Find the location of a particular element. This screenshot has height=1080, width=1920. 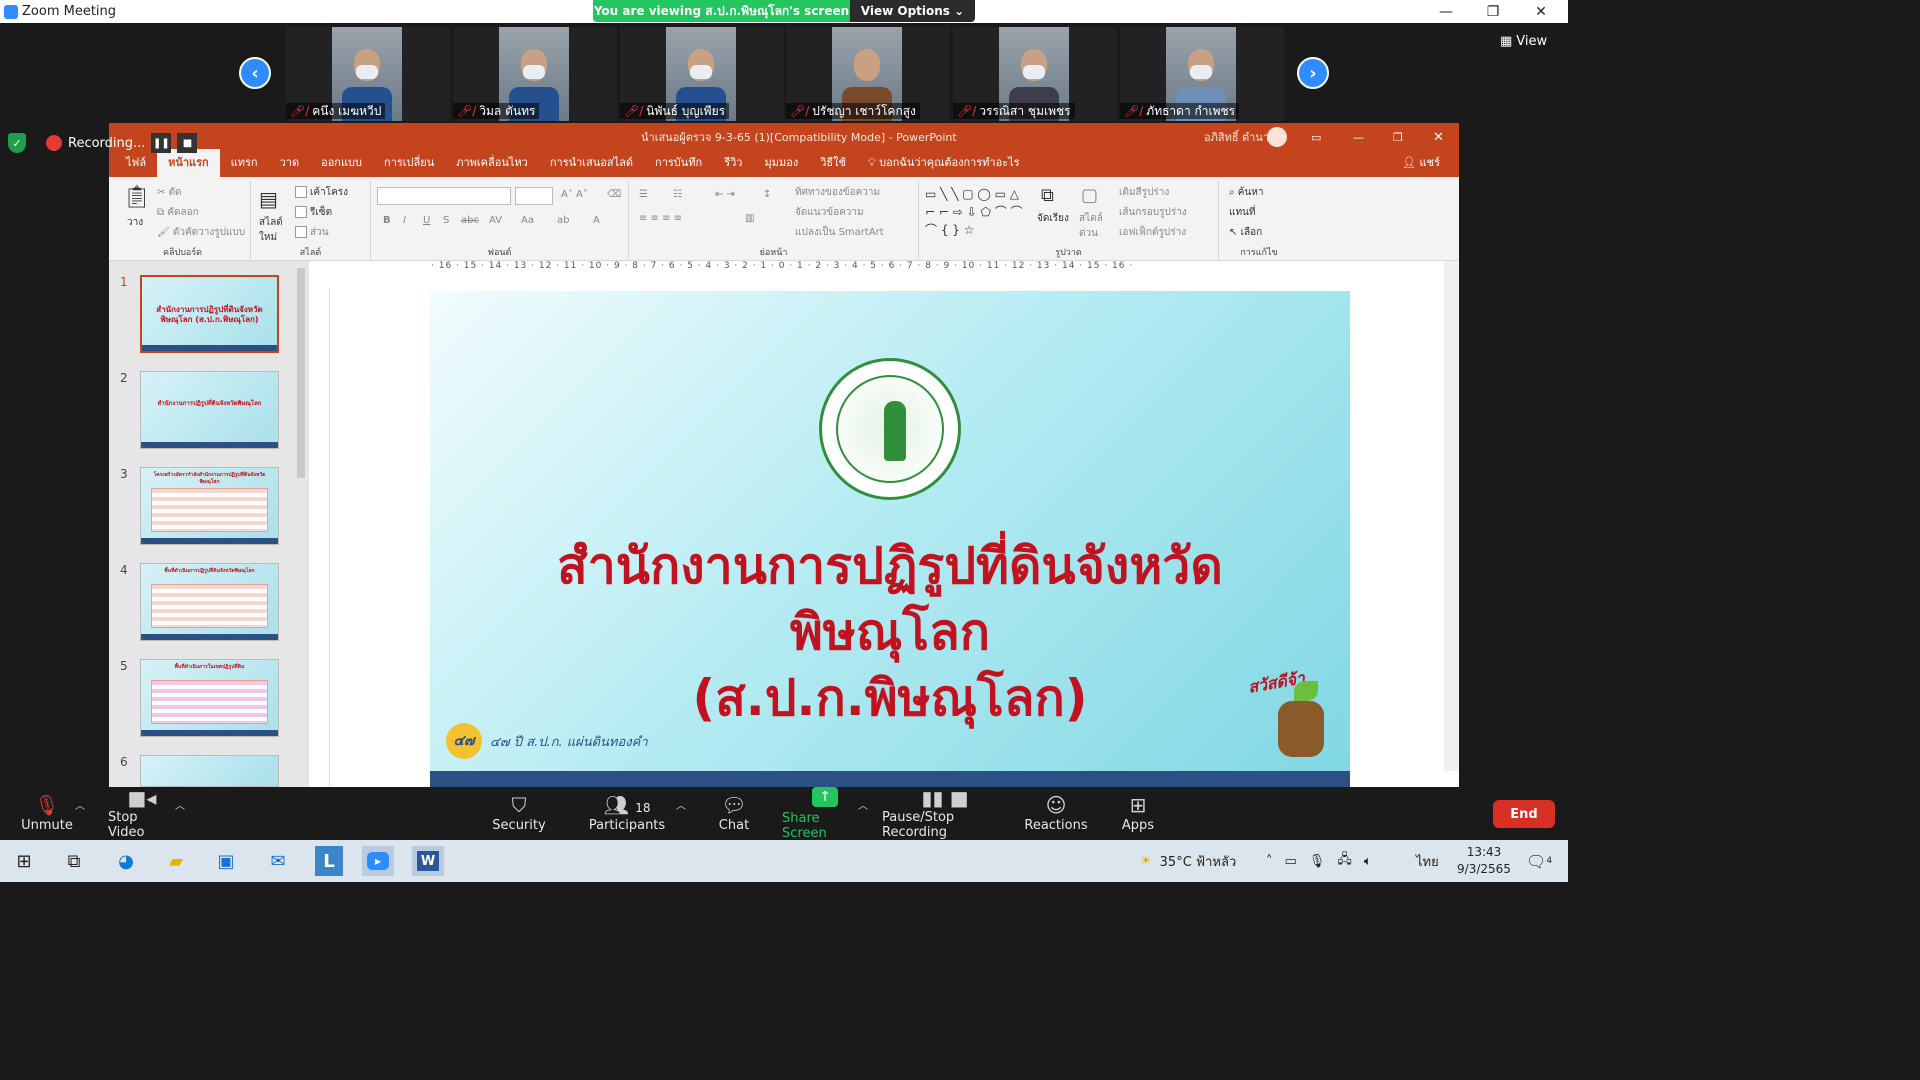

indent-buttons: ⇤ ⇥ is located at coordinates (725, 194).